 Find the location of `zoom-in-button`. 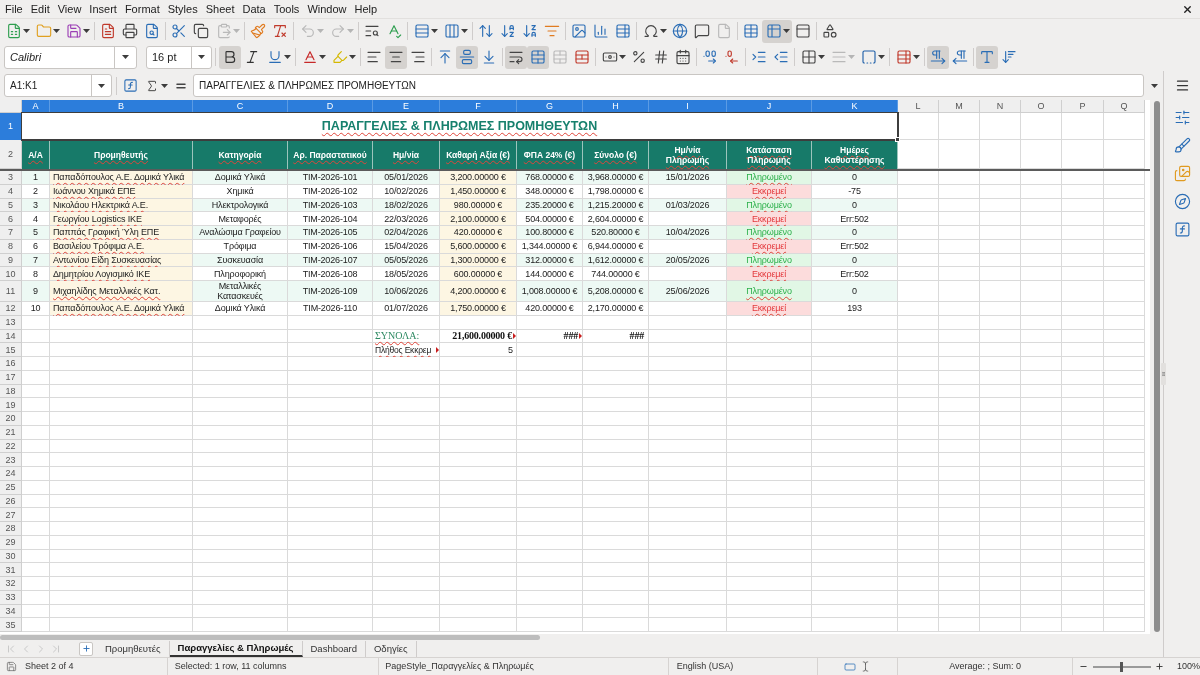

zoom-in-button is located at coordinates (1159, 666).